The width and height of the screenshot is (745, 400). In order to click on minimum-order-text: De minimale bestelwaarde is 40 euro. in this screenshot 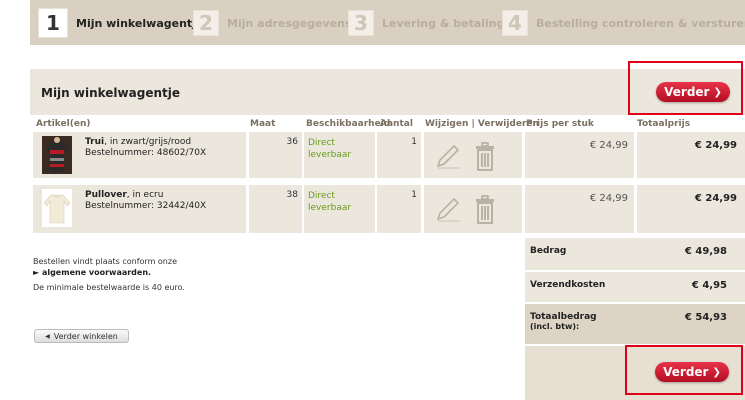, I will do `click(109, 287)`.